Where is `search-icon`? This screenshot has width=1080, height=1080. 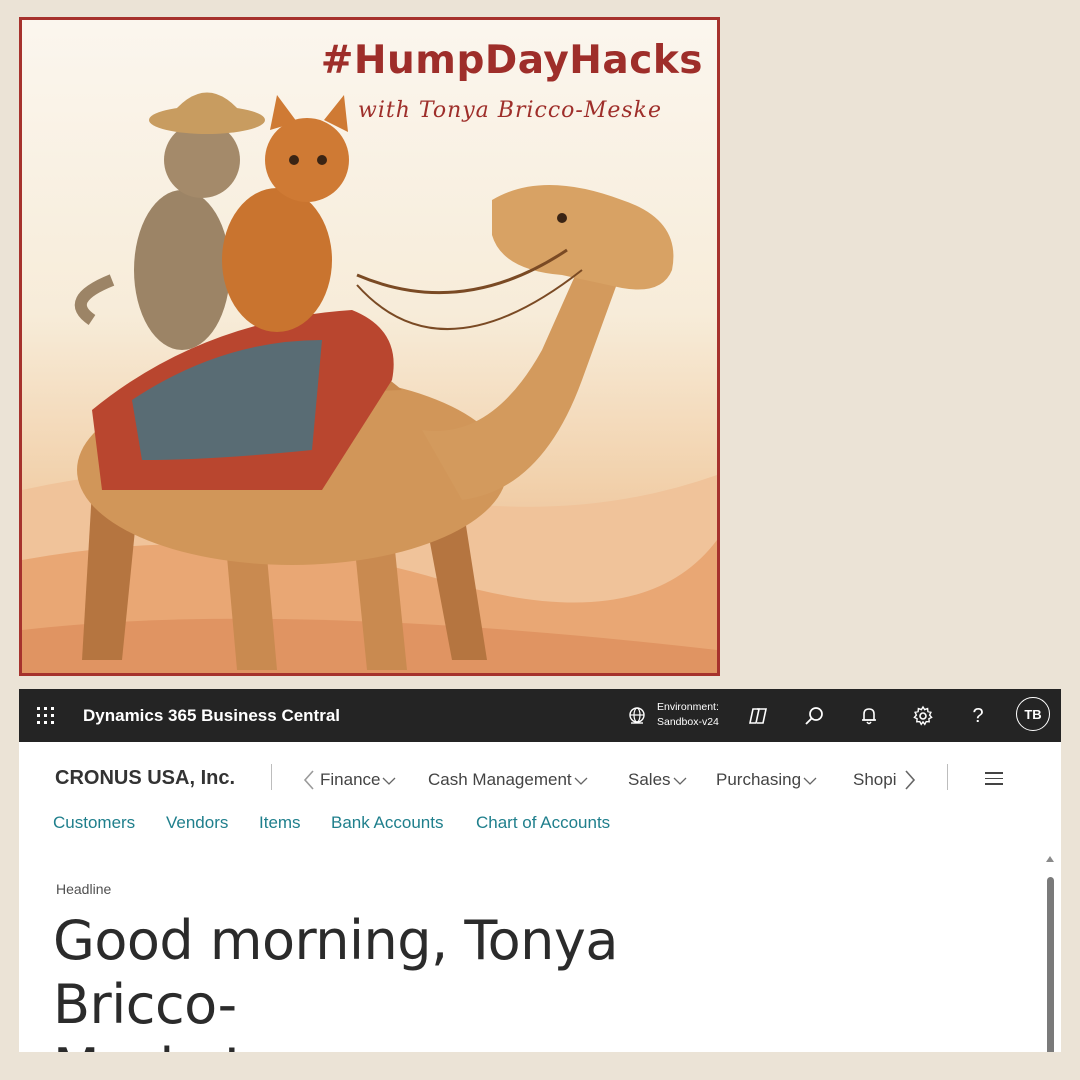 search-icon is located at coordinates (814, 716).